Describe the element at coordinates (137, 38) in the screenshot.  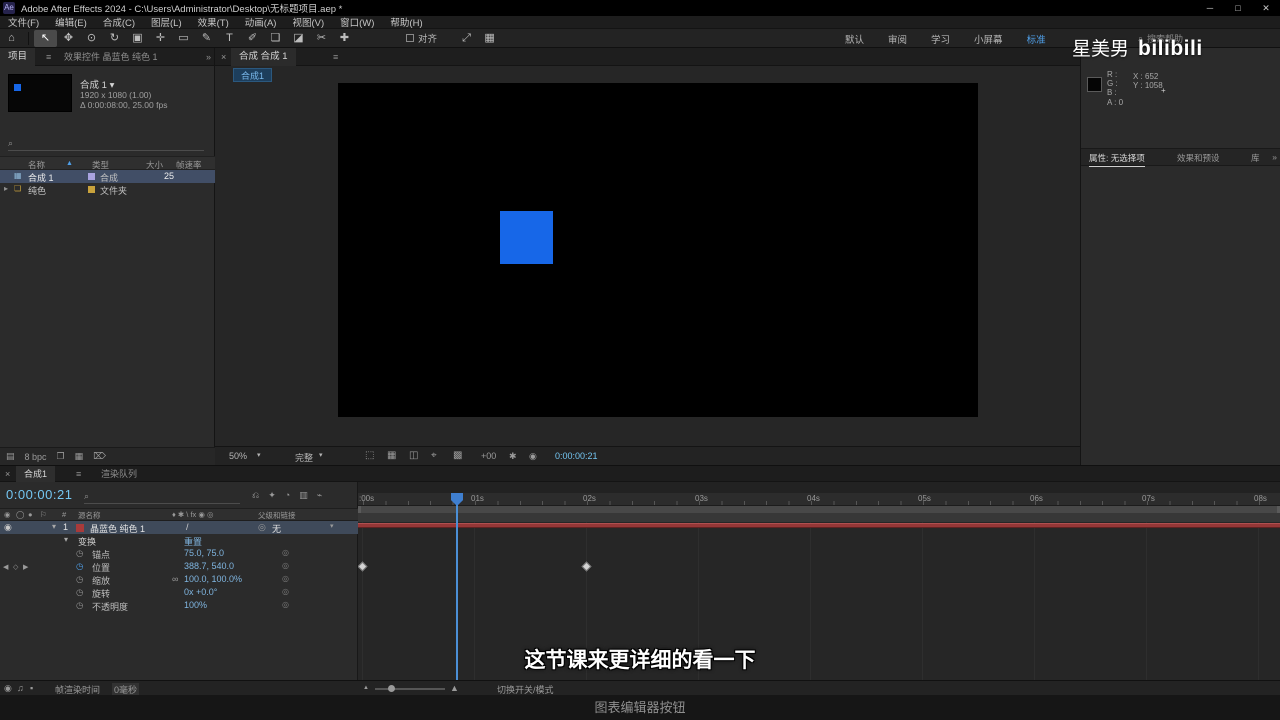
I see `camera-tool-icon: ▣` at that location.